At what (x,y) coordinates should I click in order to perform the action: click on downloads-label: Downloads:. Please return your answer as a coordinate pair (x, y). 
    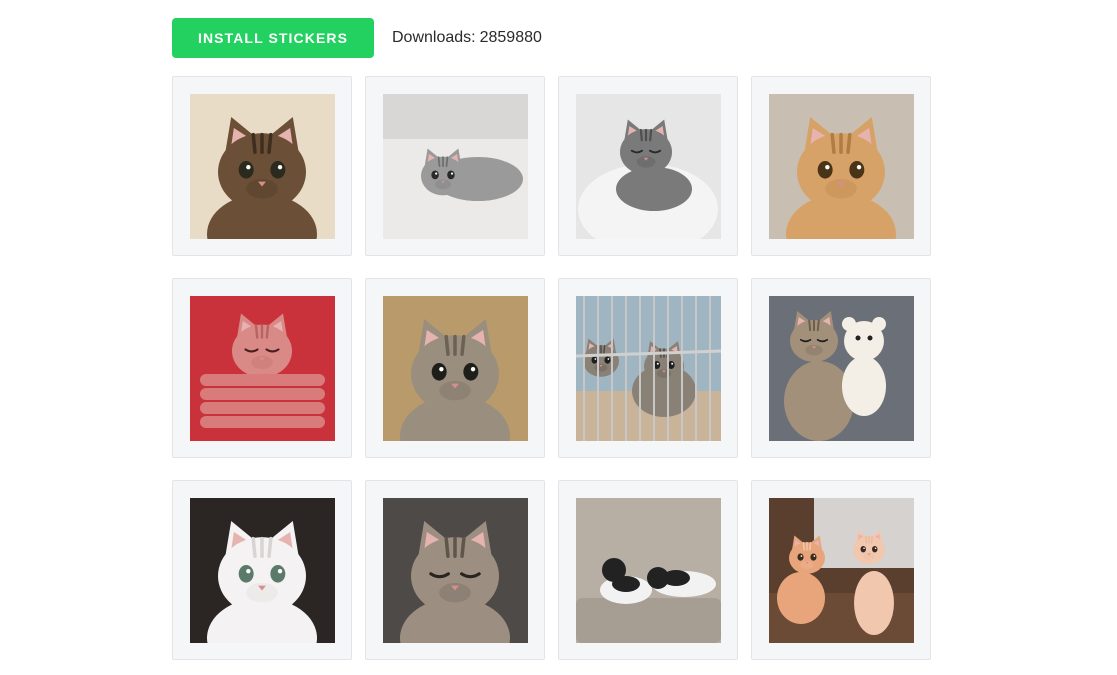
    Looking at the image, I should click on (434, 37).